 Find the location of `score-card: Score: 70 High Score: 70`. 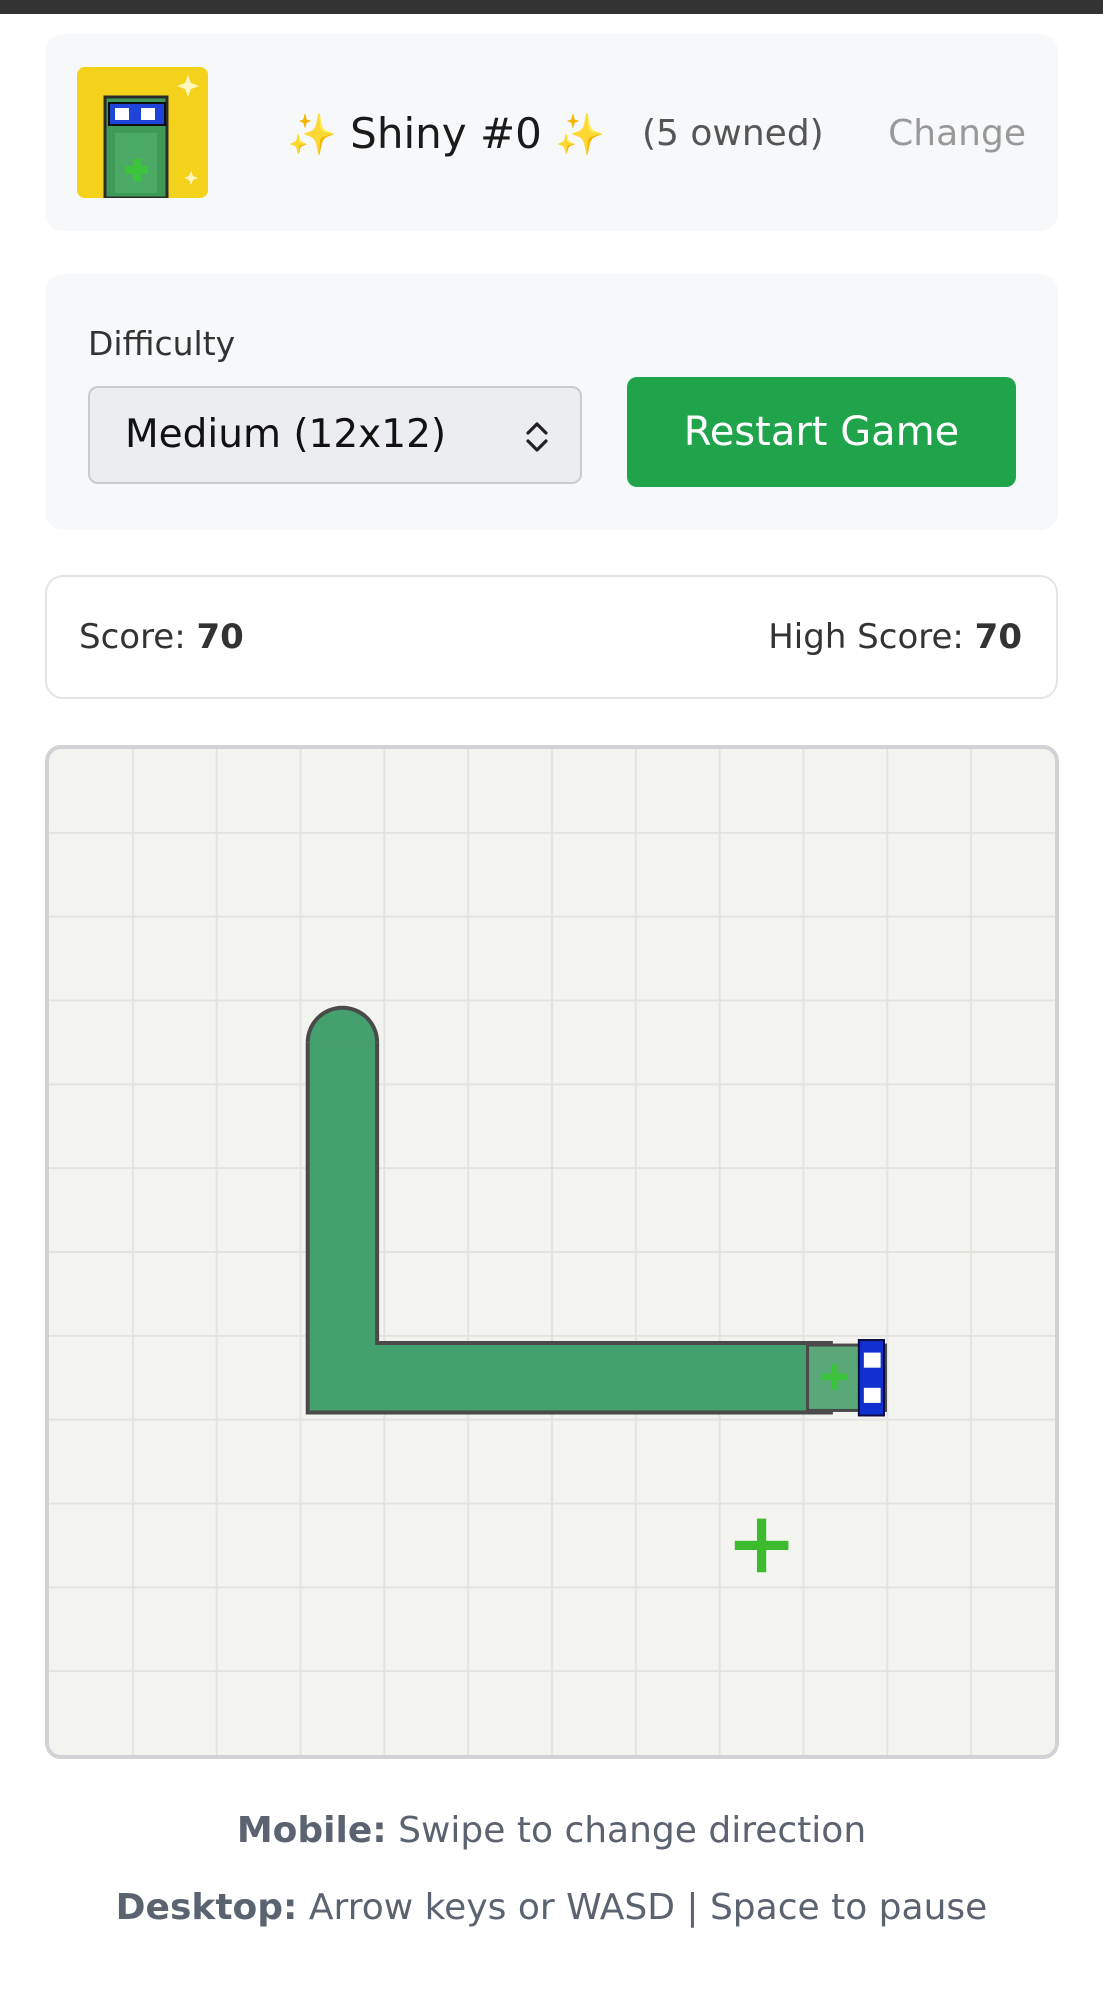

score-card: Score: 70 High Score: 70 is located at coordinates (551, 637).